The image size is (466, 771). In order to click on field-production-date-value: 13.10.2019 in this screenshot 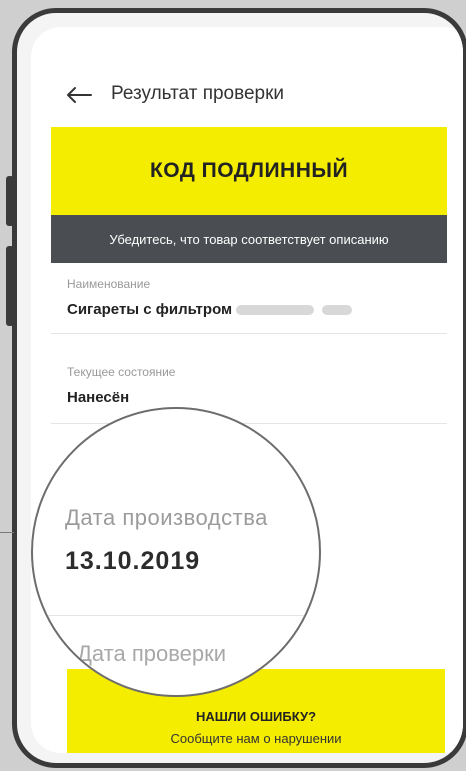, I will do `click(133, 561)`.